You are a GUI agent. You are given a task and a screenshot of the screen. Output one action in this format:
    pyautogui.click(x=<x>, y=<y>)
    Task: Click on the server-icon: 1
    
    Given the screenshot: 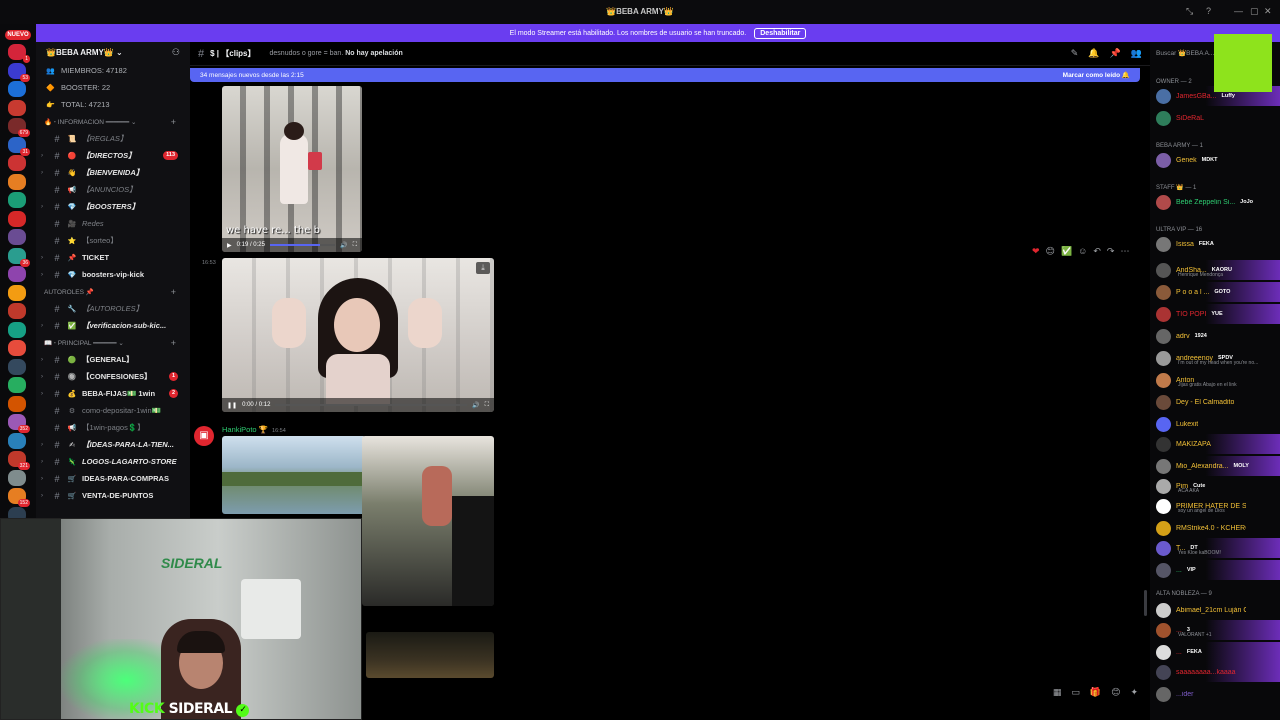 What is the action you would take?
    pyautogui.click(x=19, y=53)
    